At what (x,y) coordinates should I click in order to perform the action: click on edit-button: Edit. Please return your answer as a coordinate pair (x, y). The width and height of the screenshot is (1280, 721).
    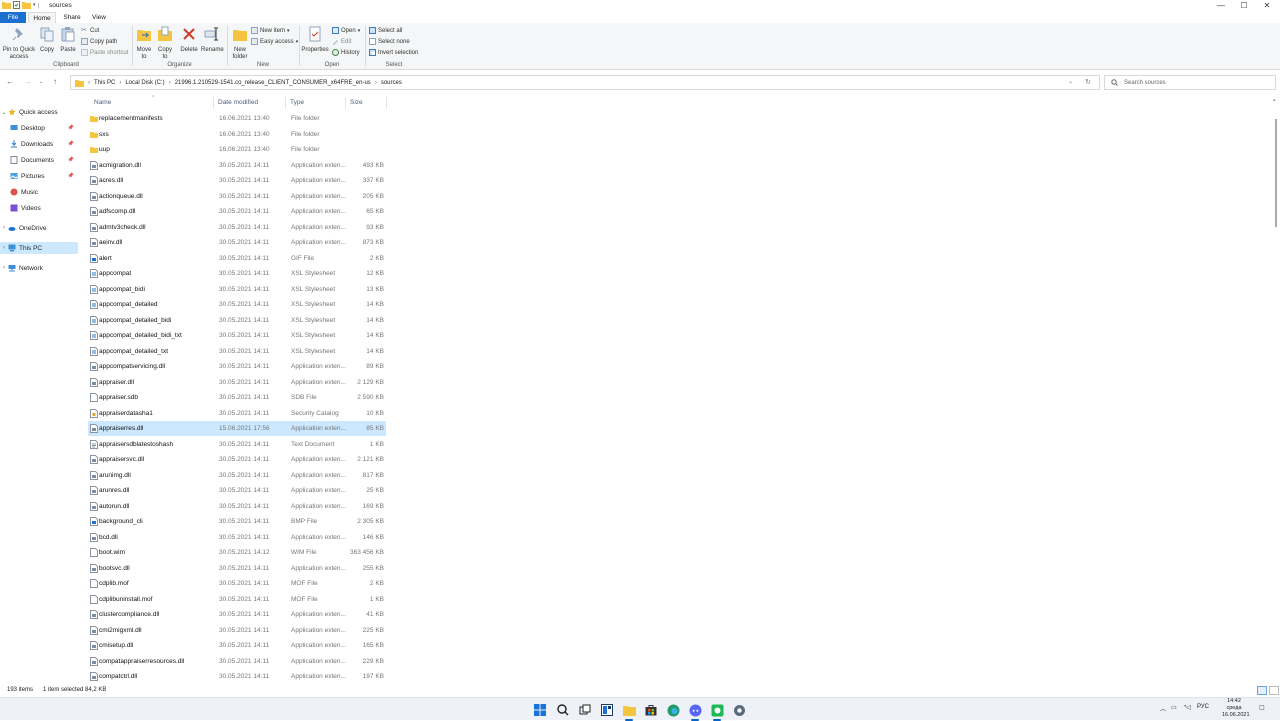
    Looking at the image, I should click on (341, 41).